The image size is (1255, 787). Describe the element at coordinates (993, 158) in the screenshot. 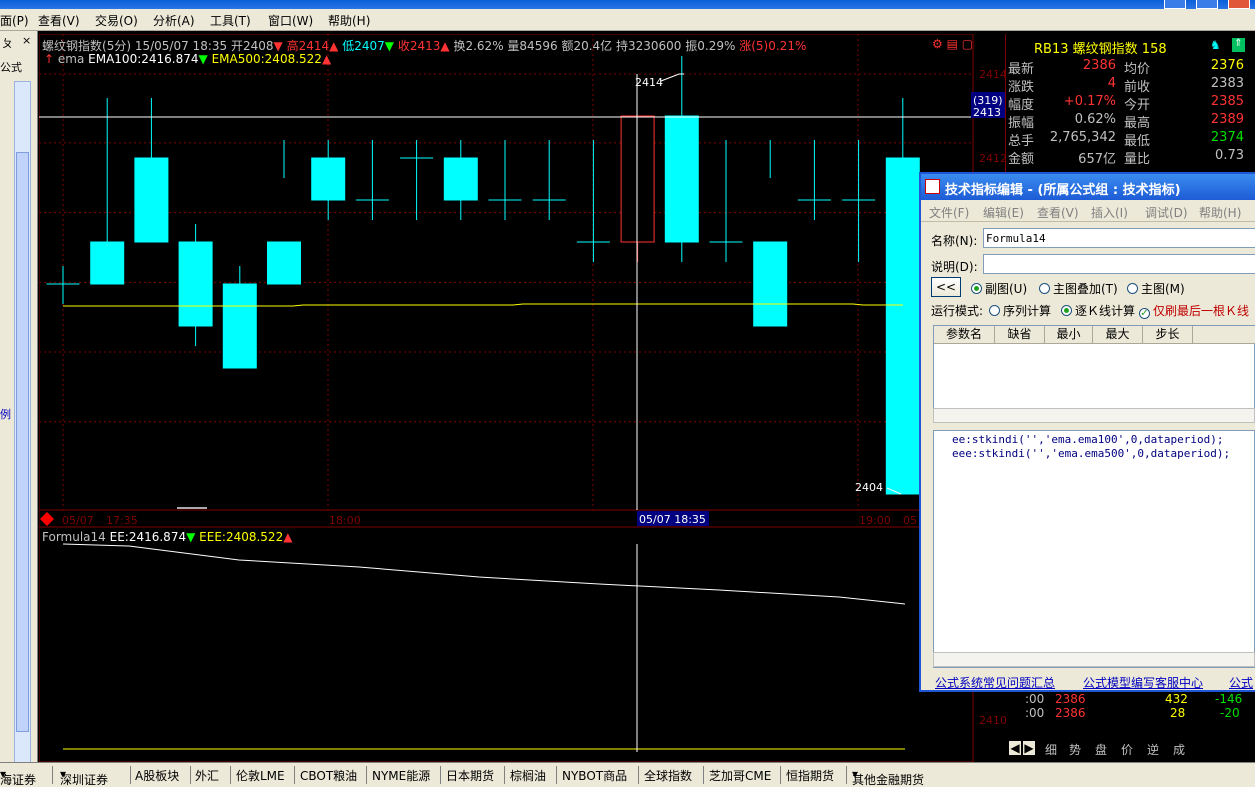

I see `price-tick-2412: 2412` at that location.